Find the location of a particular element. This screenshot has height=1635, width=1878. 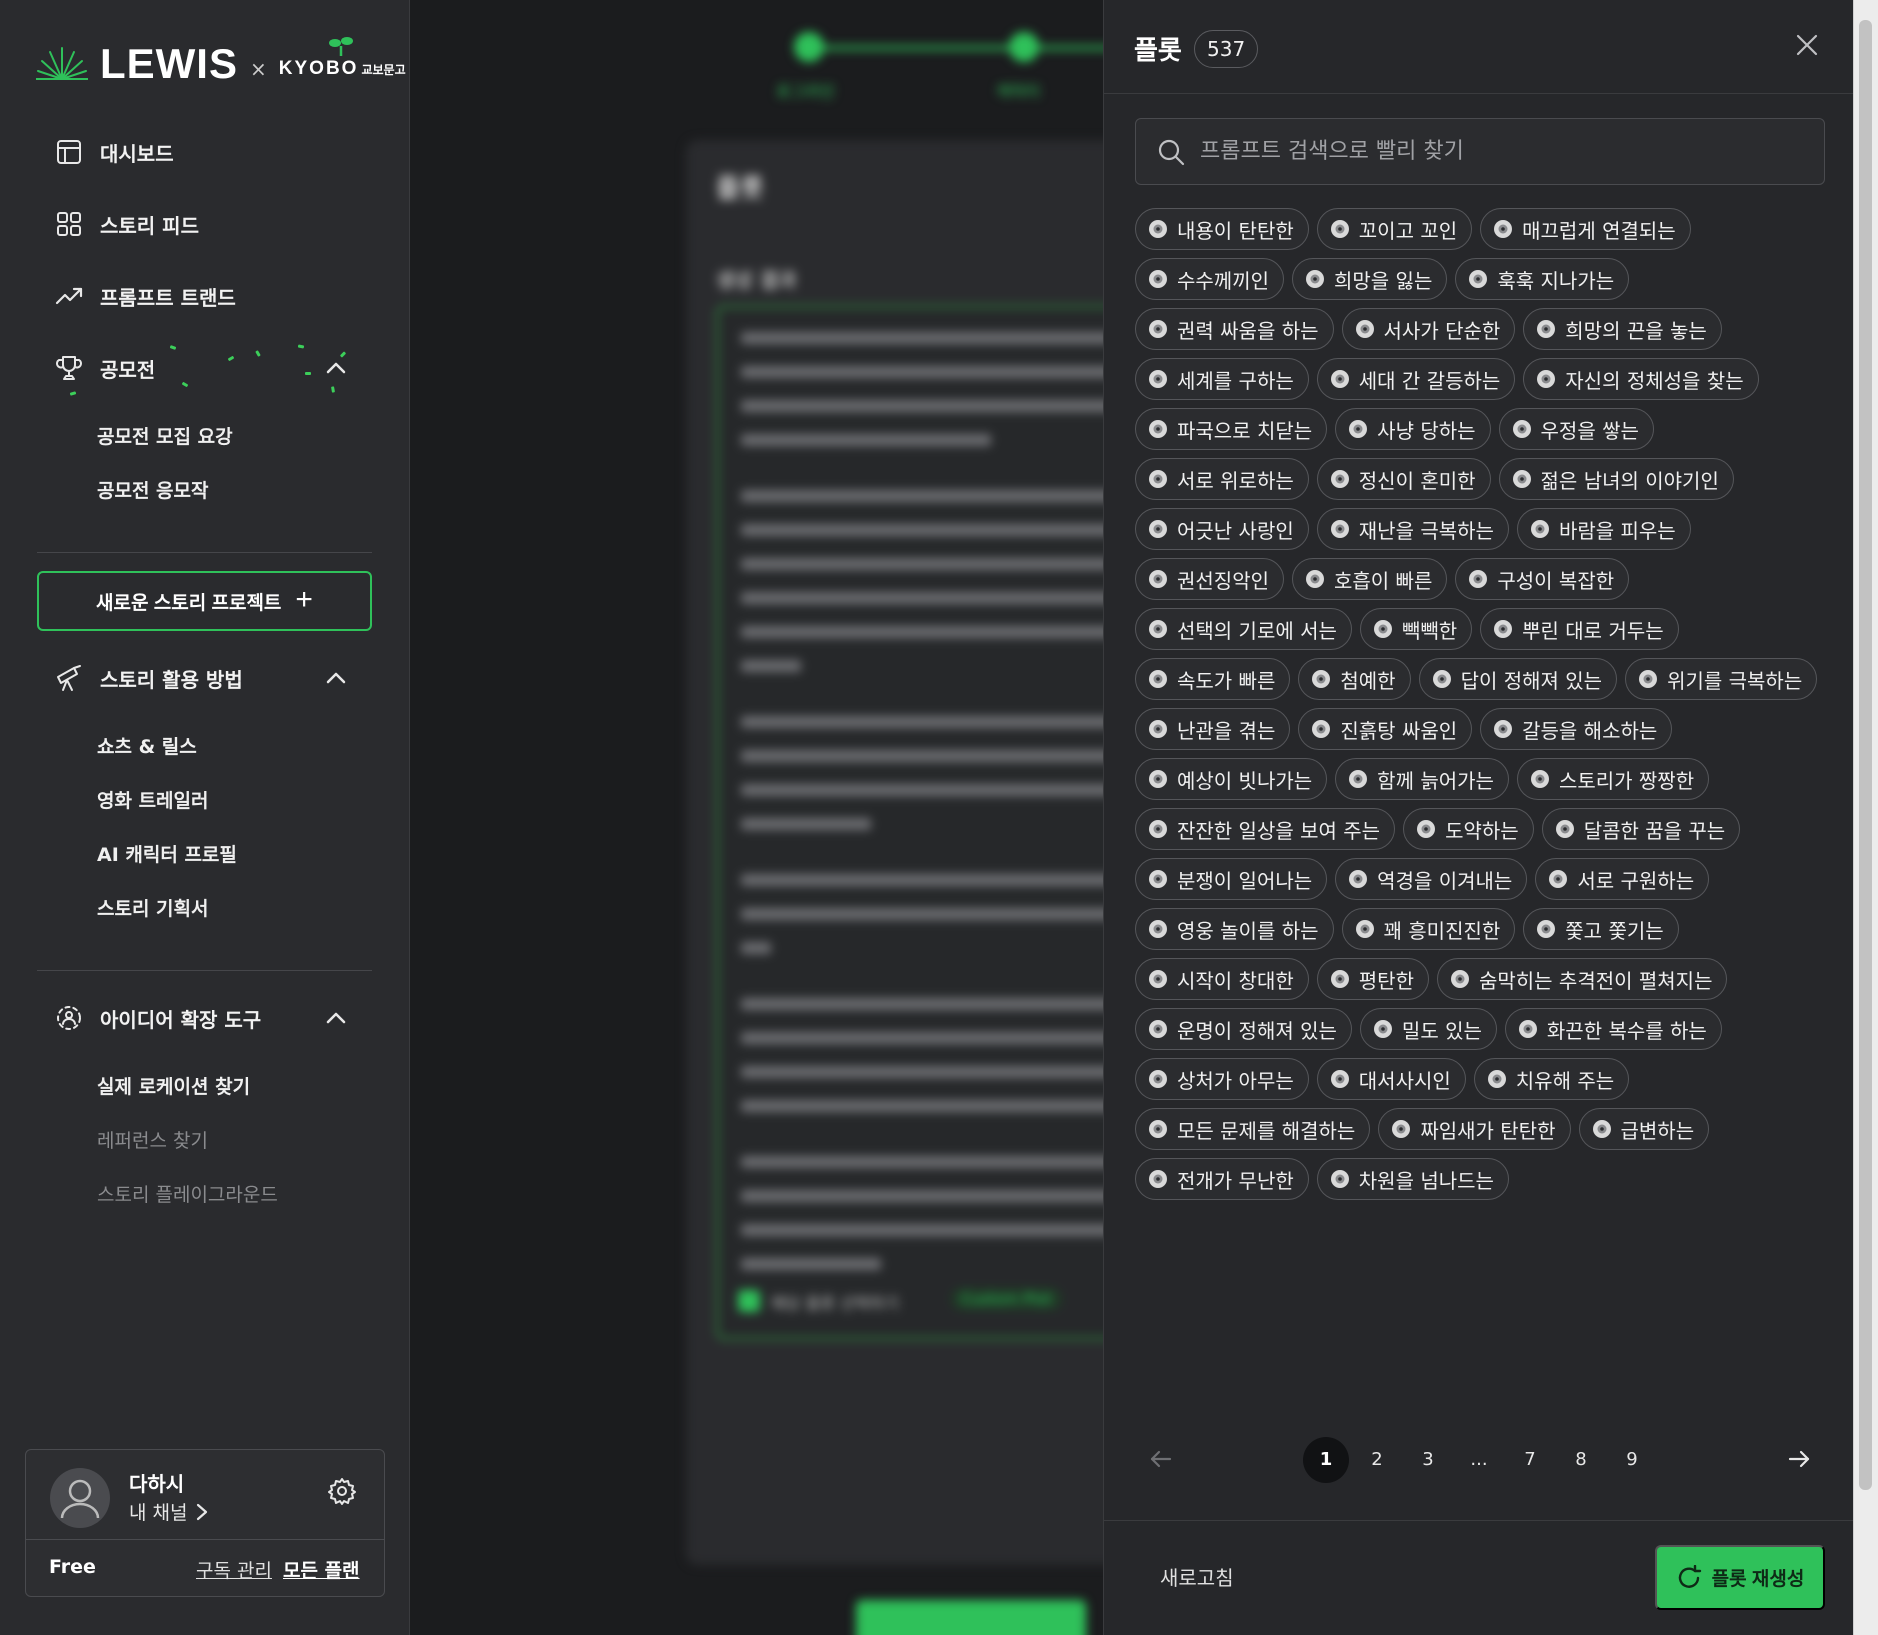

window-scrollbar is located at coordinates (1865, 817).